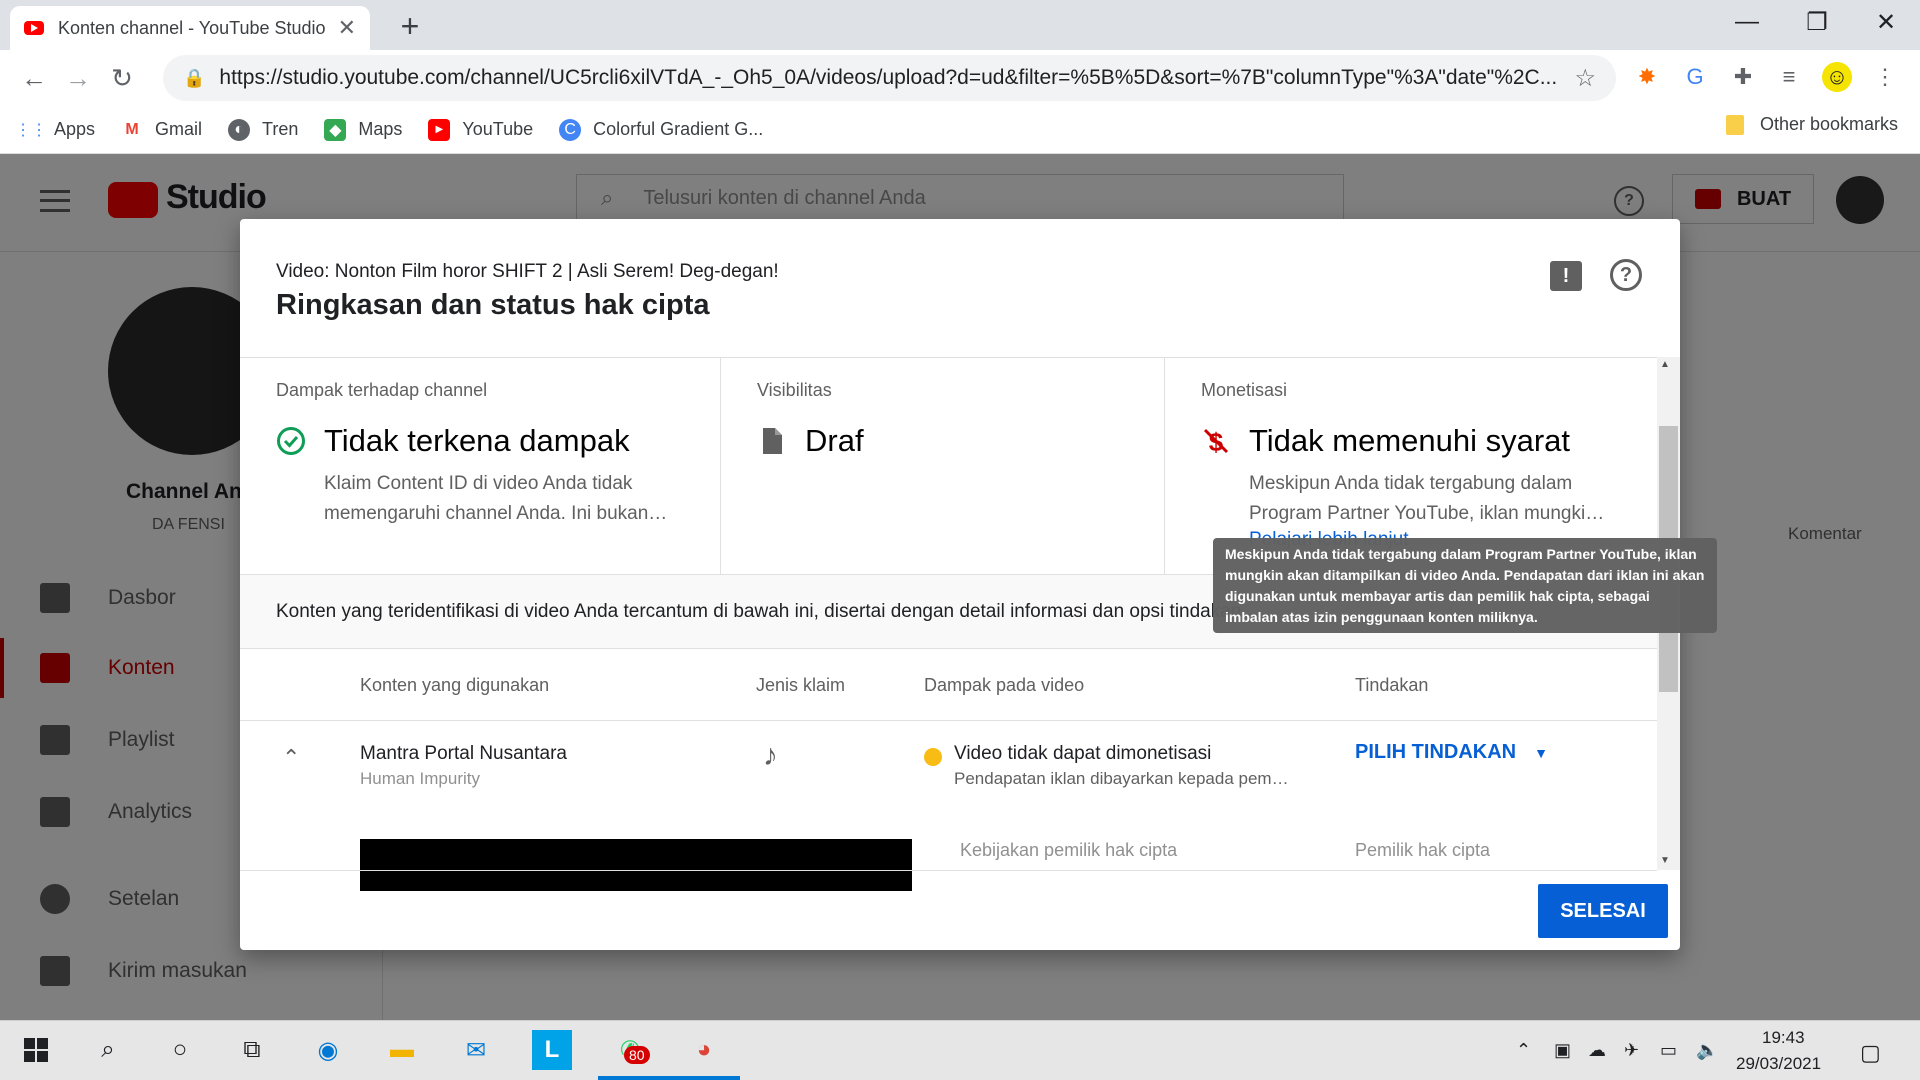  I want to click on tab-title: Konten channel - YouTube Studio, so click(192, 27).